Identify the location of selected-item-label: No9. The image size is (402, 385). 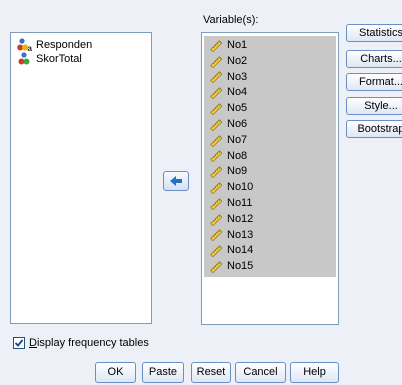
(237, 171).